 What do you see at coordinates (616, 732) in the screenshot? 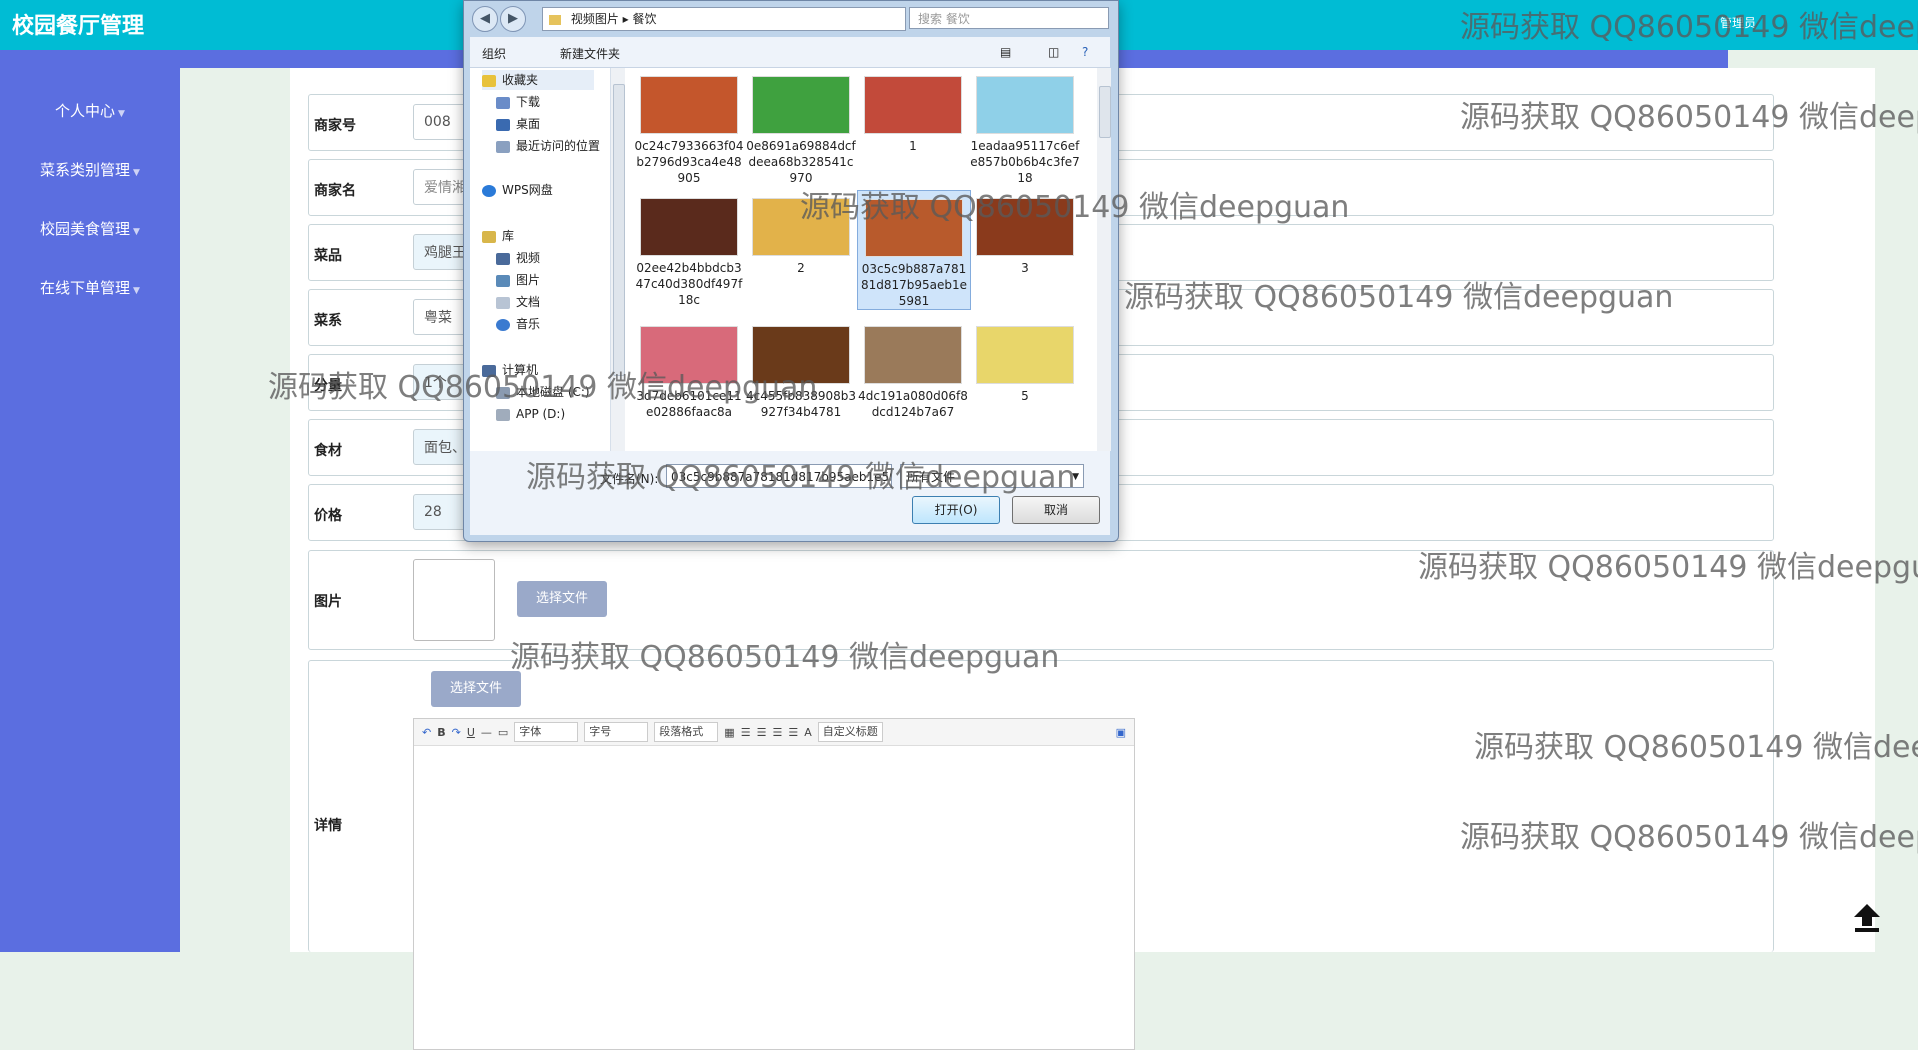
I see `font-size-select: 字号` at bounding box center [616, 732].